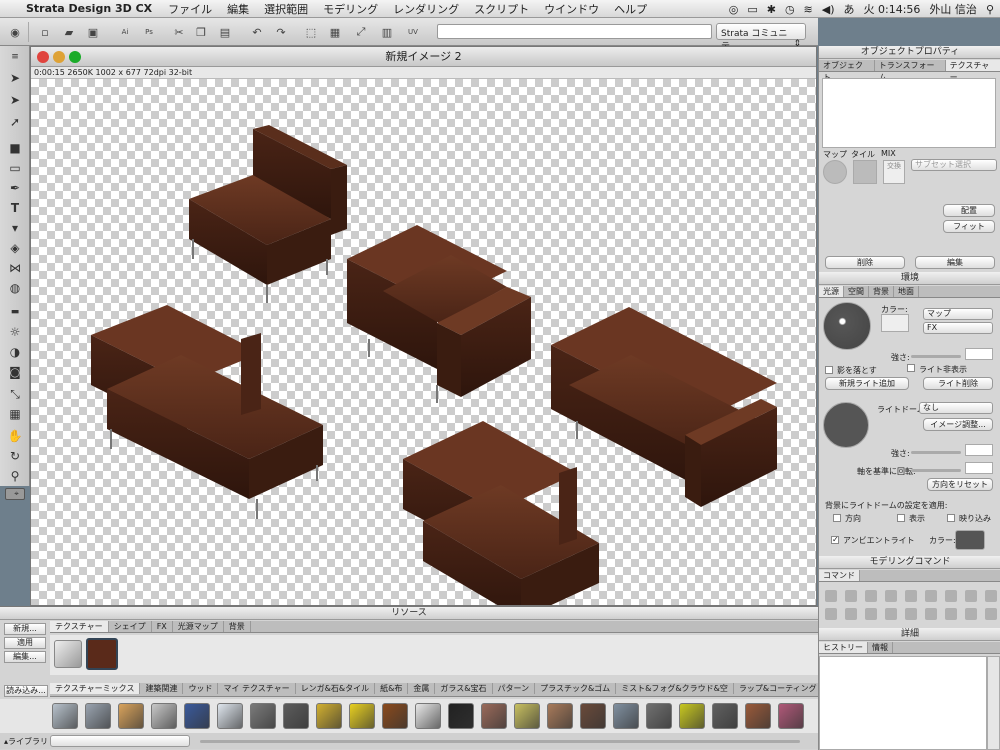 The height and width of the screenshot is (750, 1000). Describe the element at coordinates (15, 414) in the screenshot. I see `grid-tool-icon: ▦` at that location.